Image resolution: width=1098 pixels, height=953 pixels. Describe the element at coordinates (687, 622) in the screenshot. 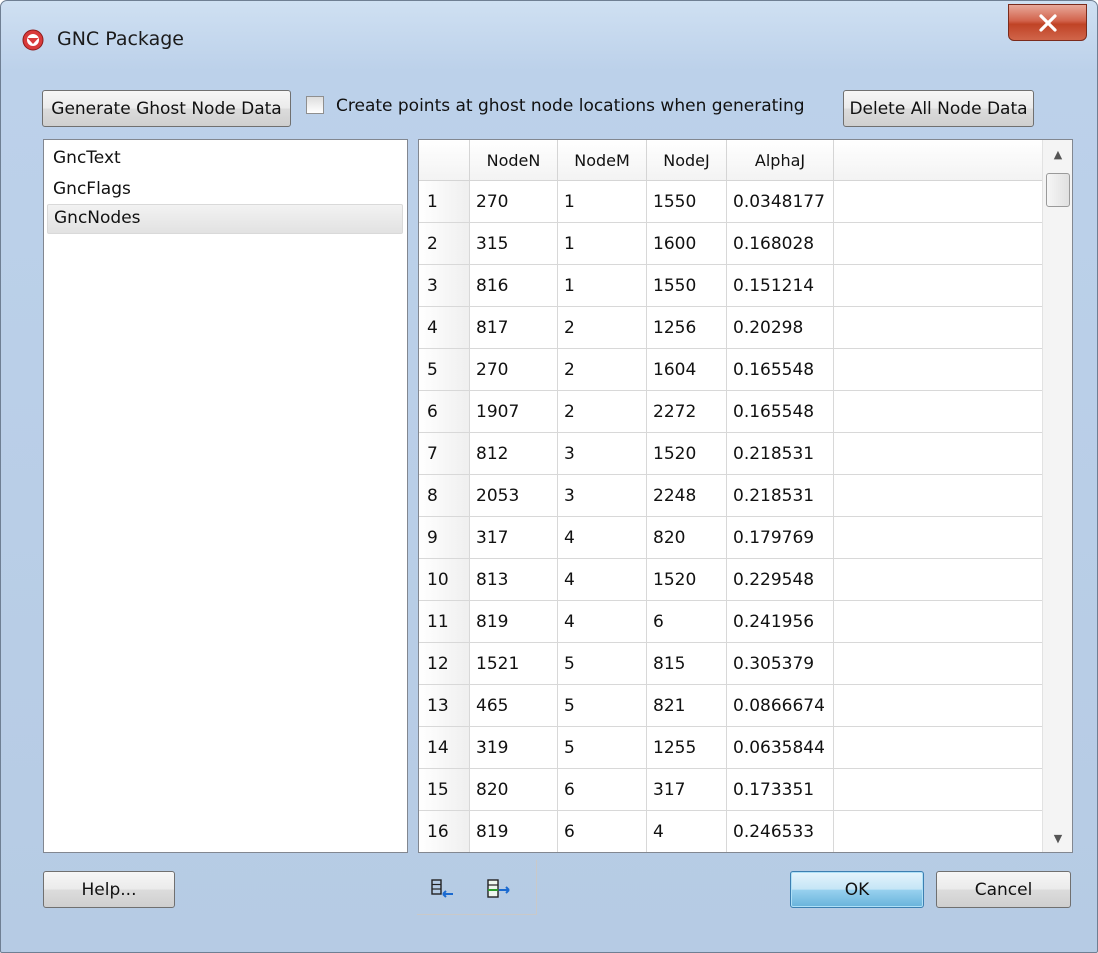

I see `nodej-cell: 6` at that location.